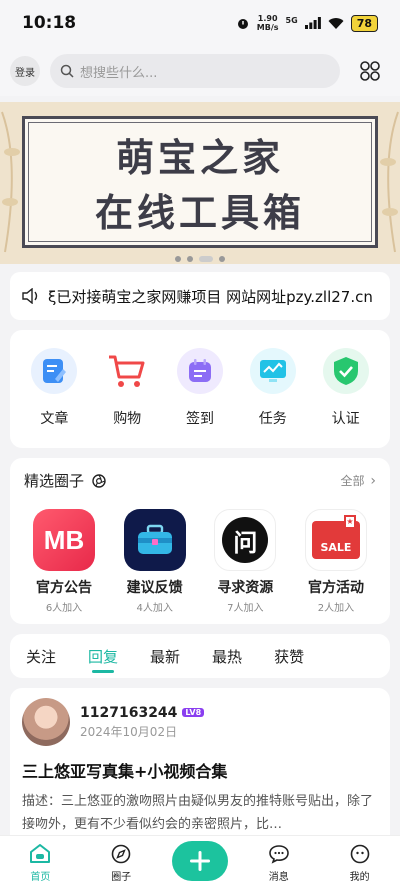  Describe the element at coordinates (289, 656) in the screenshot. I see `tab-liked: 获赞` at that location.